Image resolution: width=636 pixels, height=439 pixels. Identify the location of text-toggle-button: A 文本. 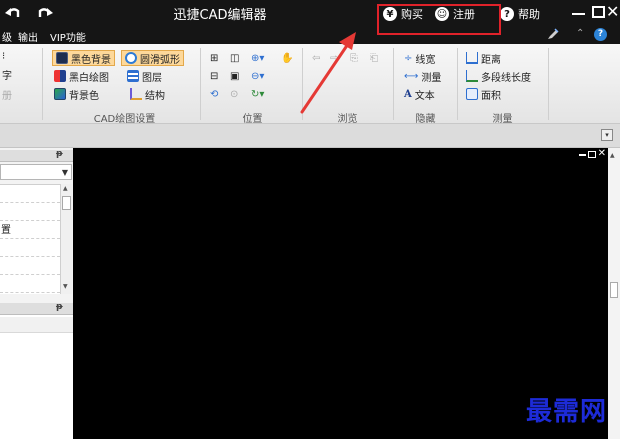
(419, 94).